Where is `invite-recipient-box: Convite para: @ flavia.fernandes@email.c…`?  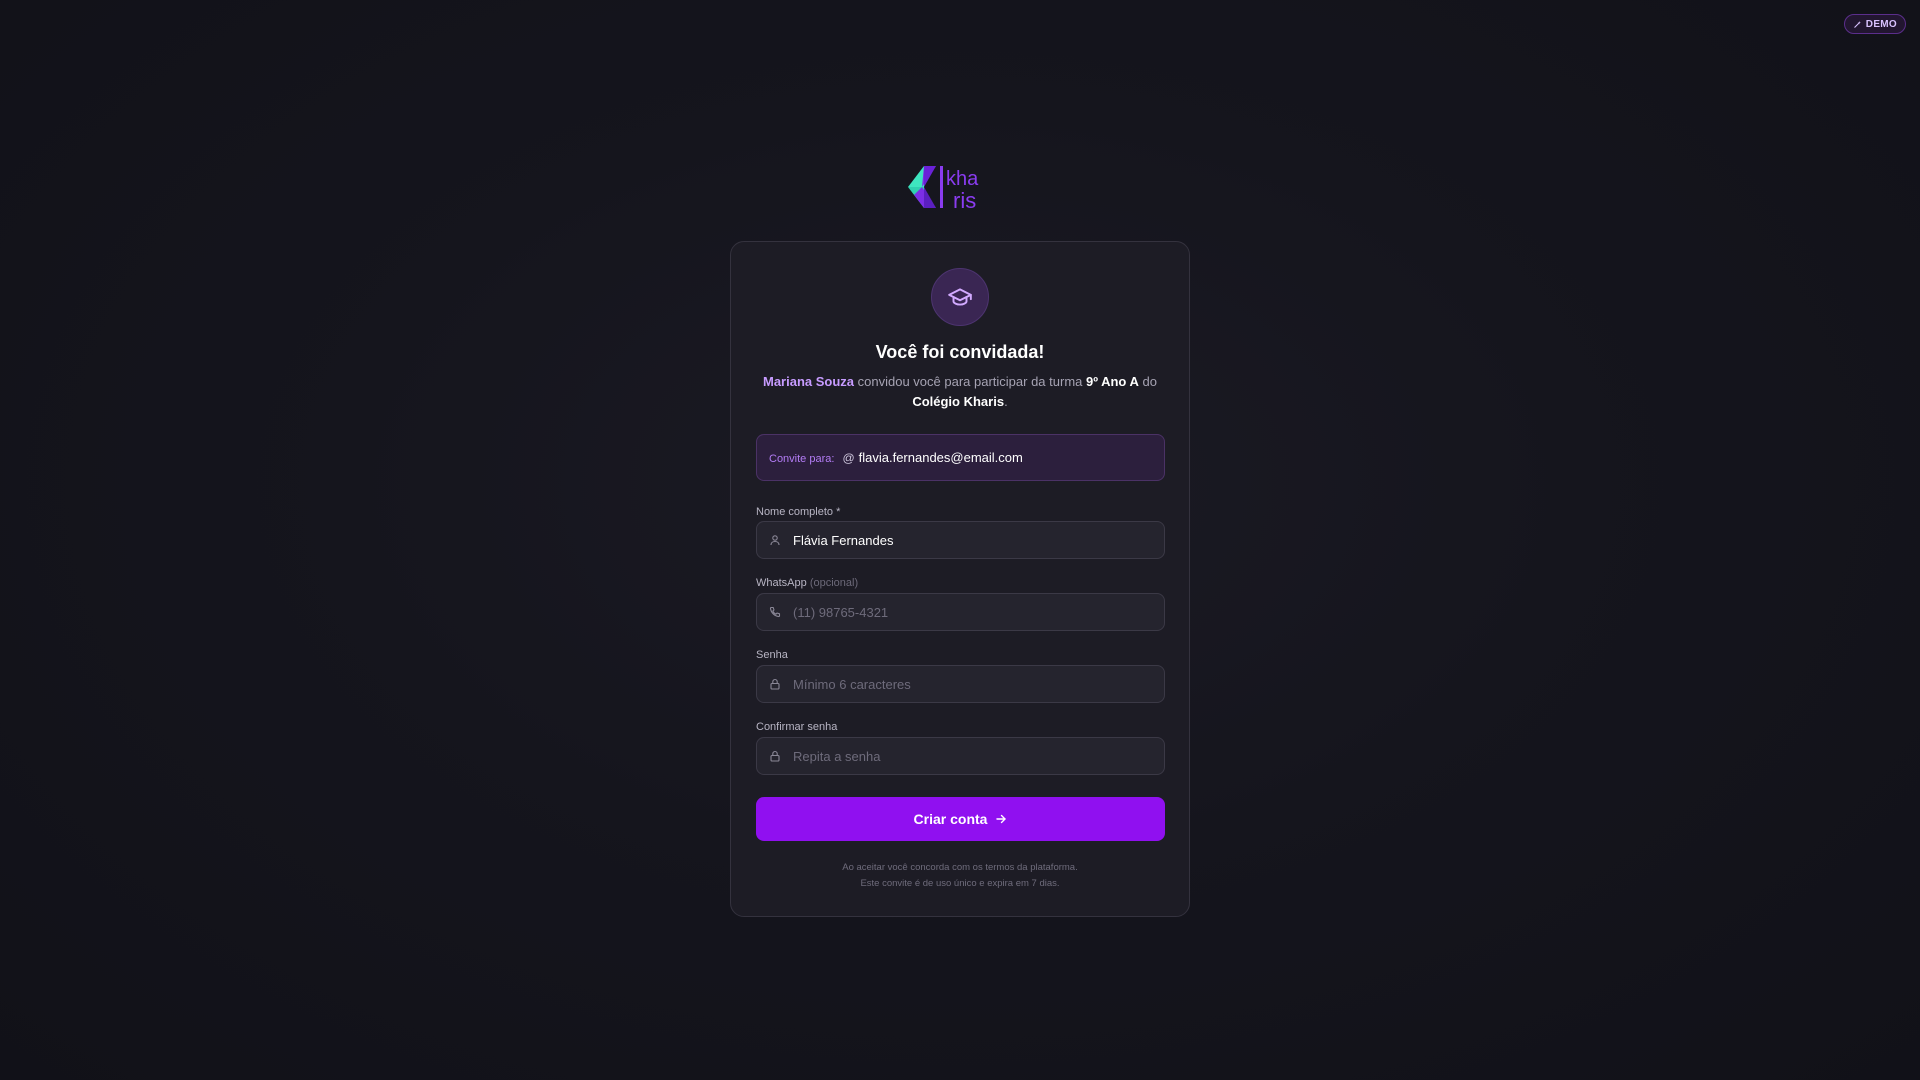
invite-recipient-box: Convite para: @ flavia.fernandes@email.c… is located at coordinates (960, 457).